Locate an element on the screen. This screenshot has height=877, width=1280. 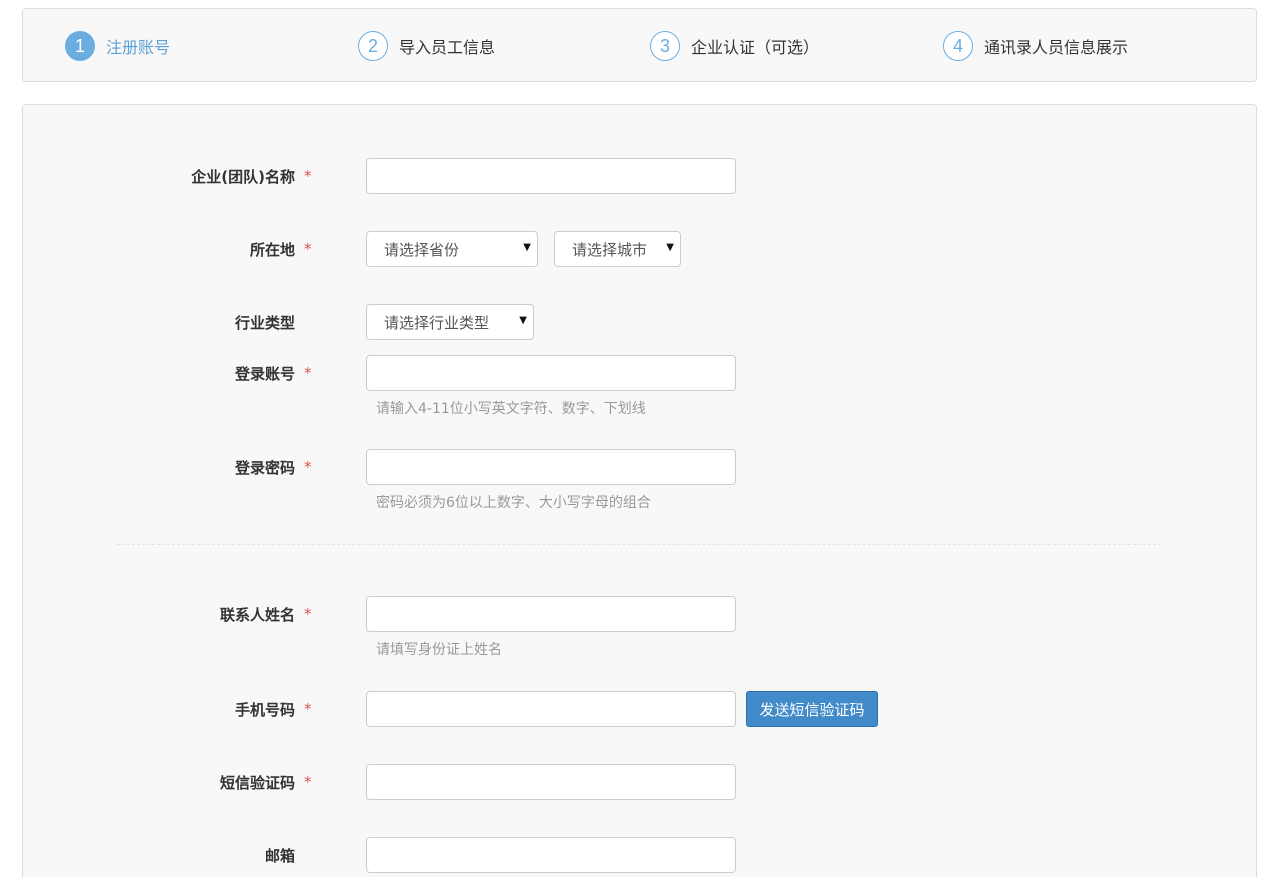
industry-select: 请选择行业类型 ▼ is located at coordinates (450, 322).